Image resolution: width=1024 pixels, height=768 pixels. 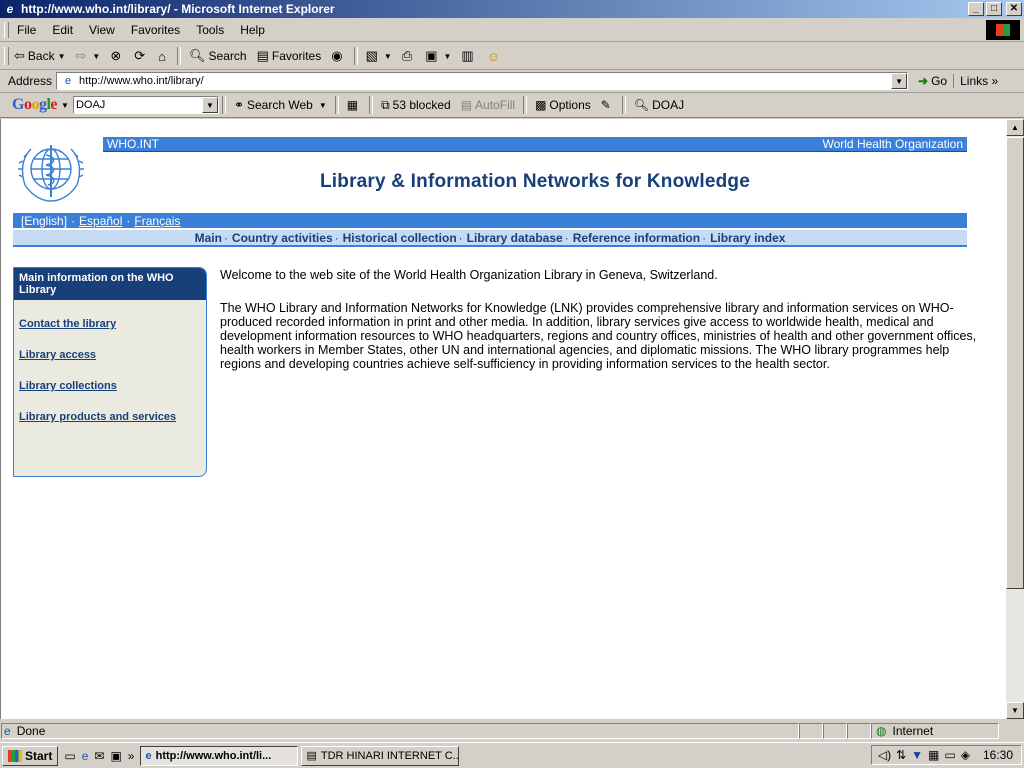 What do you see at coordinates (110, 417) in the screenshot?
I see `sidebar-link-products: Library products and services` at bounding box center [110, 417].